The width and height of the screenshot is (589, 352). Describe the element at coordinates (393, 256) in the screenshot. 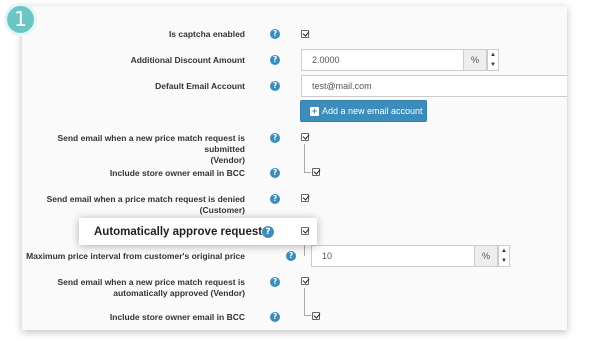

I see `max-interval-input: 10` at that location.